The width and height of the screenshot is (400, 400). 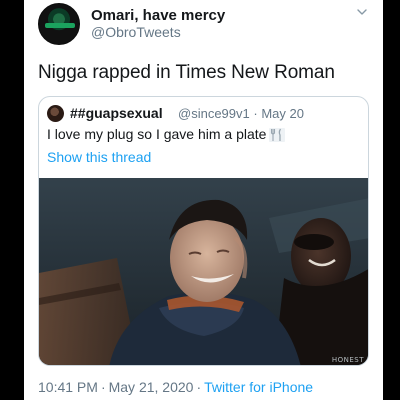 What do you see at coordinates (68, 387) in the screenshot?
I see `tweet-time: 10:41 PM` at bounding box center [68, 387].